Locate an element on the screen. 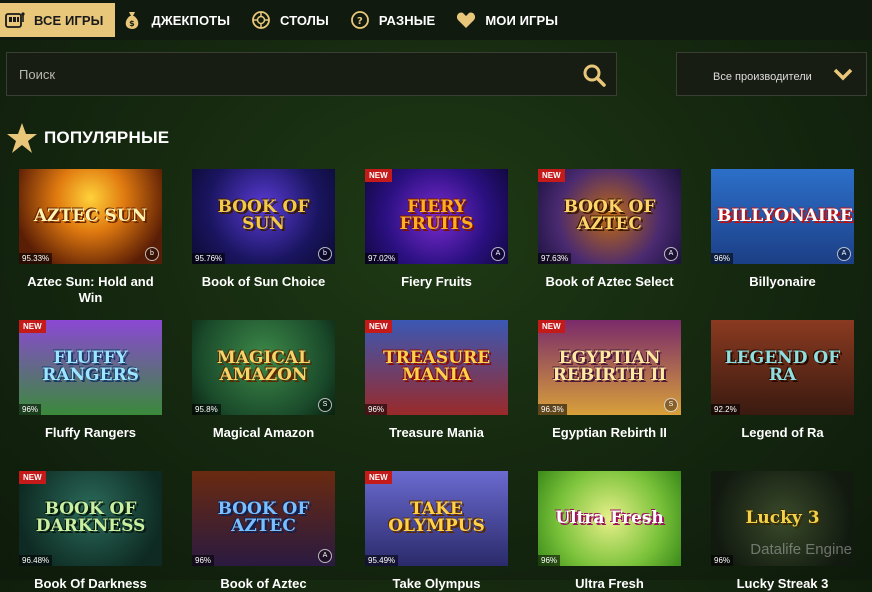 This screenshot has height=592, width=872. nav-label: СТОЛЫ is located at coordinates (304, 20).